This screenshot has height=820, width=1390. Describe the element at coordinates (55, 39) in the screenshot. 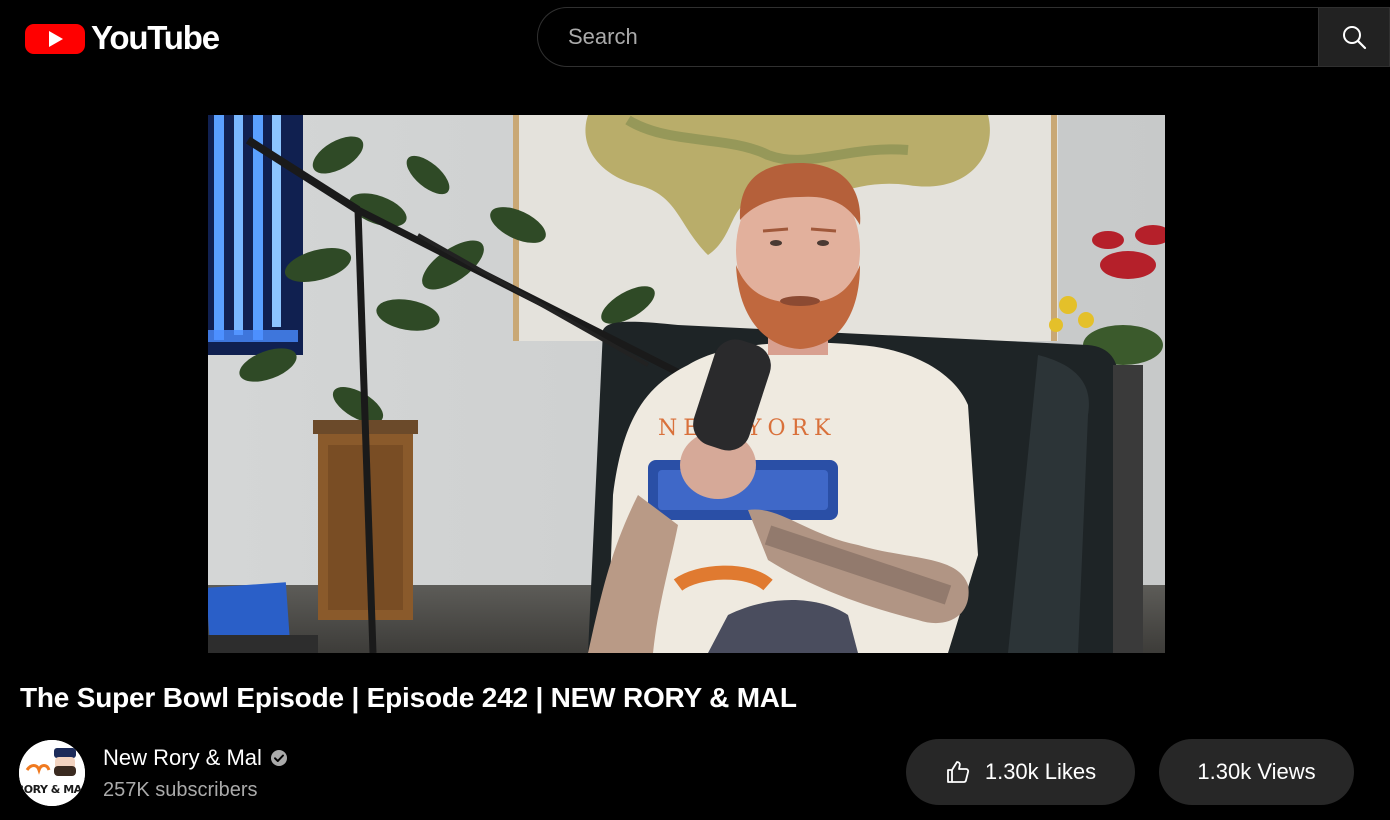

I see `youtube-play-logo-icon` at that location.